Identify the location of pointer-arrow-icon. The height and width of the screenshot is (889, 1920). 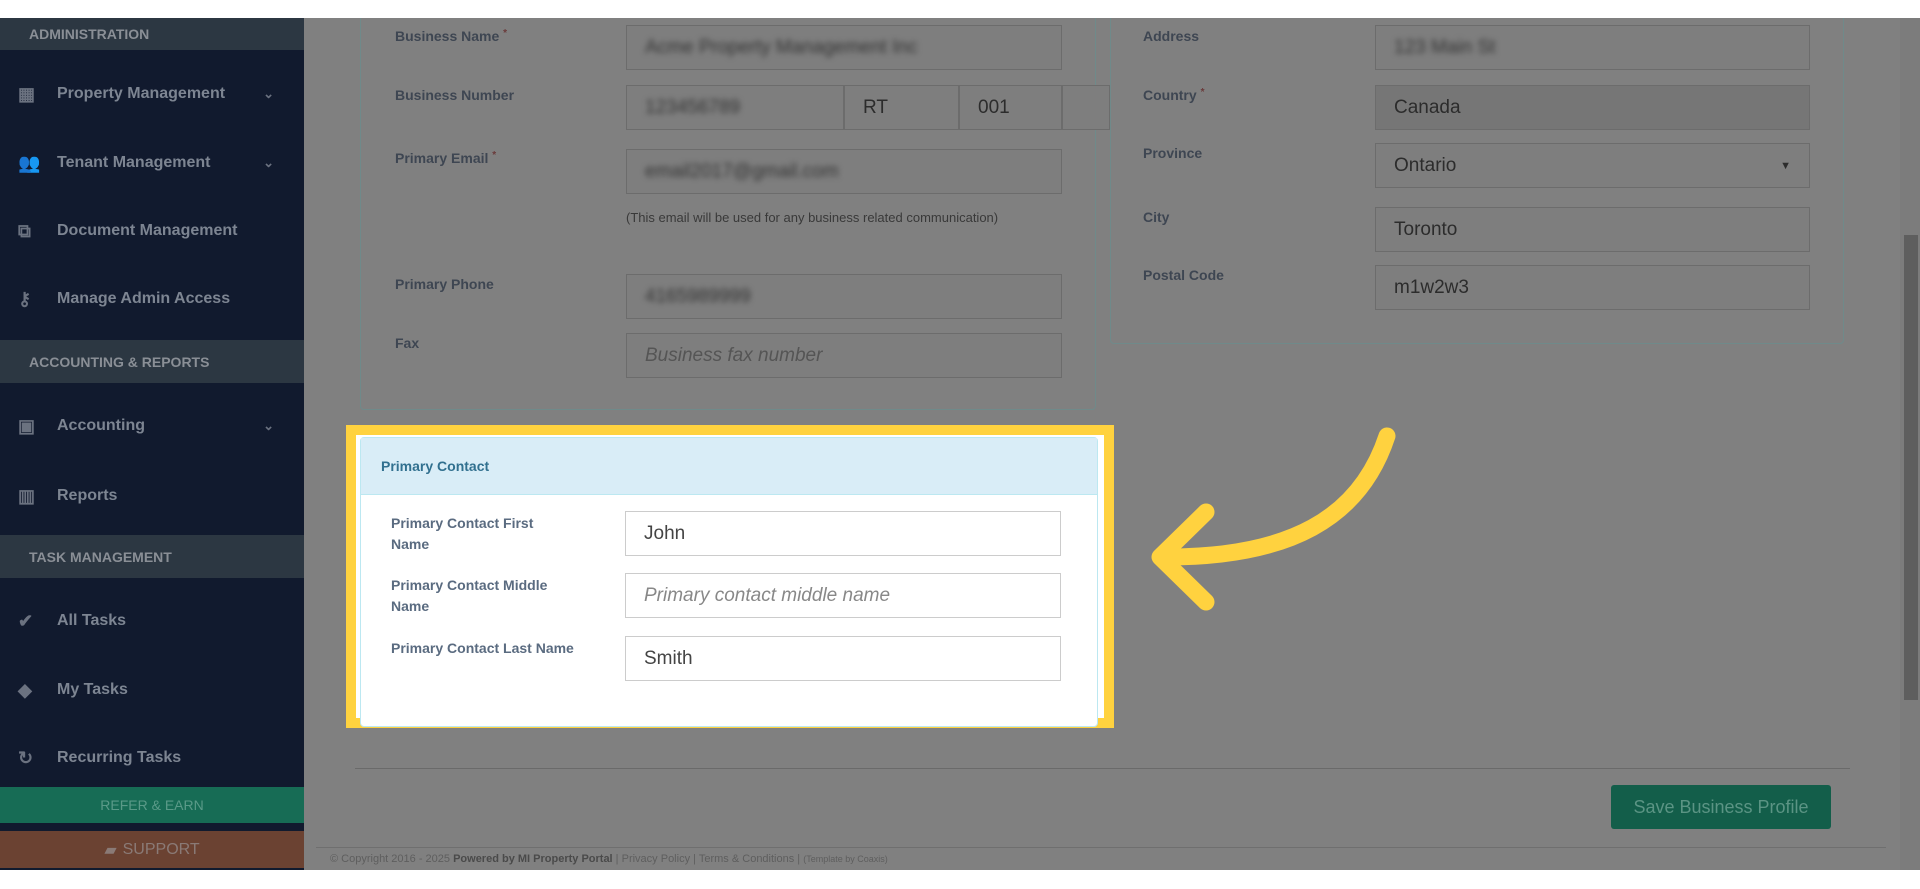
(1273, 519).